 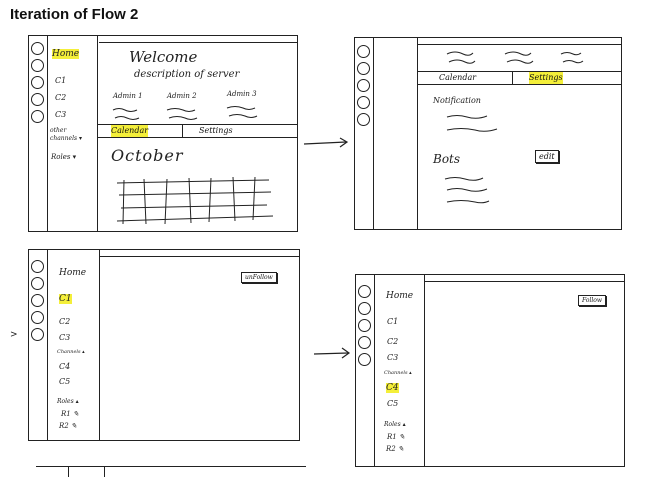 What do you see at coordinates (171, 471) in the screenshot?
I see `next-wireframe-edge` at bounding box center [171, 471].